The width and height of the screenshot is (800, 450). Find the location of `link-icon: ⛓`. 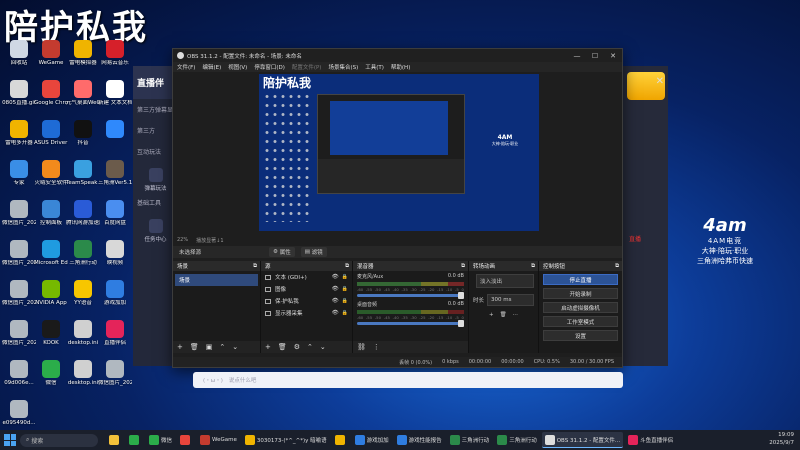

link-icon: ⛓ is located at coordinates (361, 347).